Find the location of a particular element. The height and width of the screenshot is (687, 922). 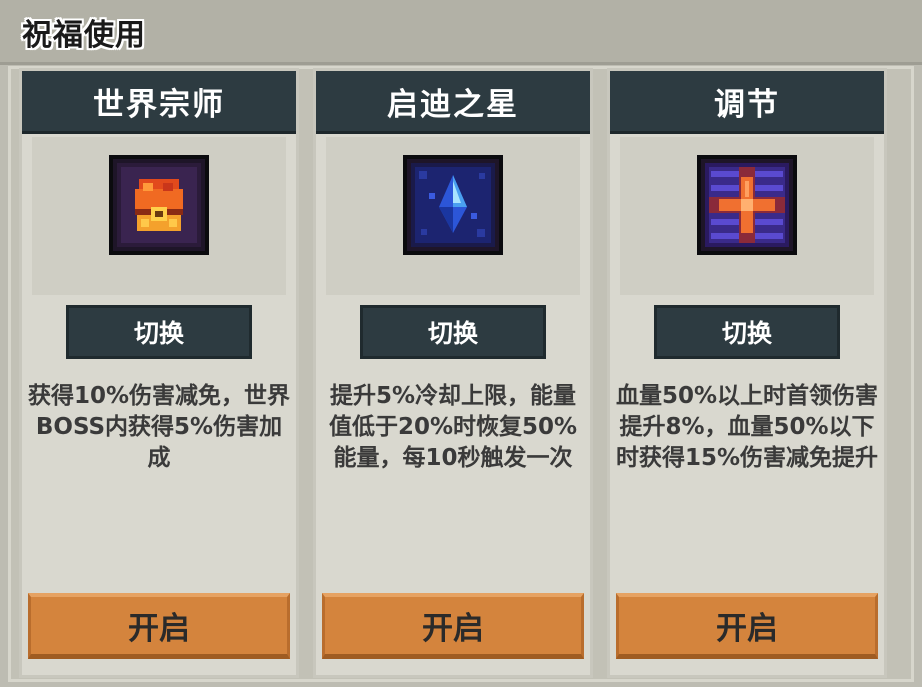

page-title: 祝福使用 is located at coordinates (84, 35).